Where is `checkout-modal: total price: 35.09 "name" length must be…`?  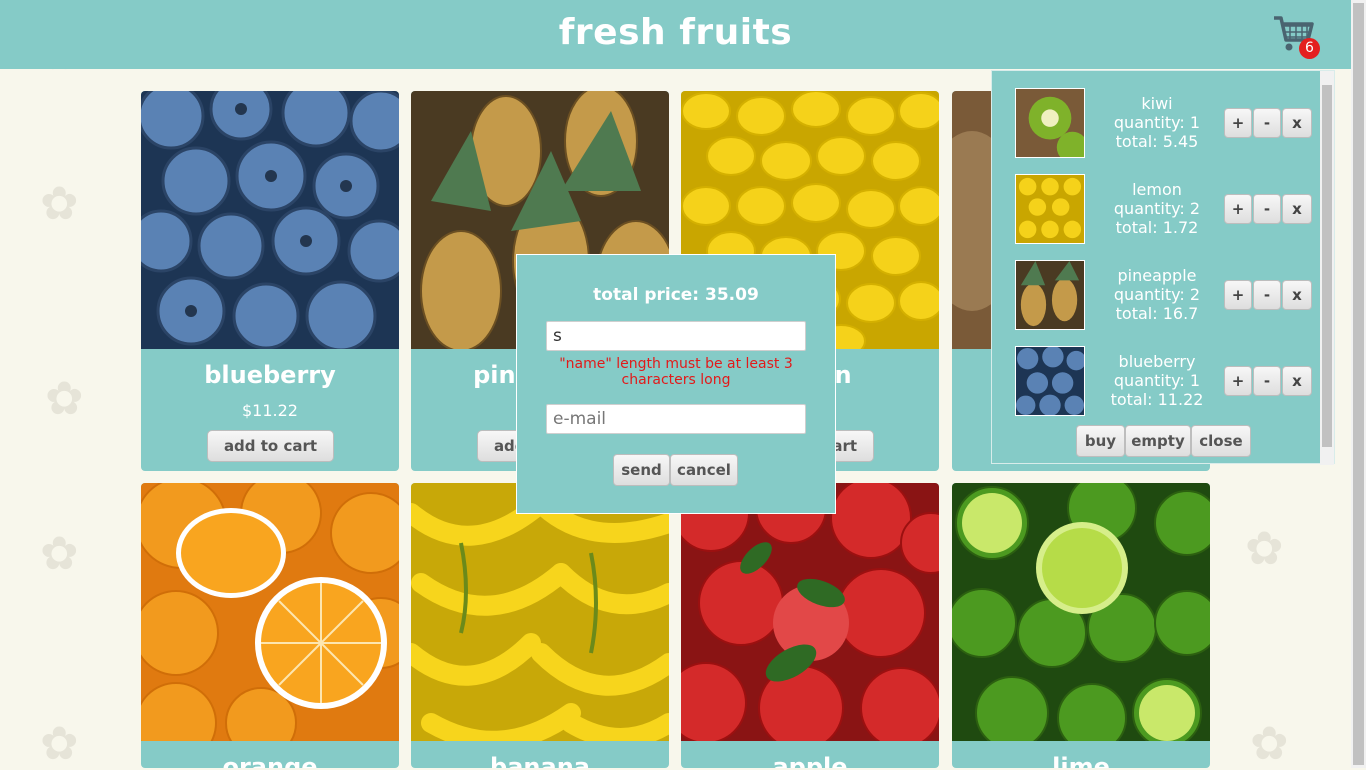 checkout-modal: total price: 35.09 "name" length must be… is located at coordinates (676, 384).